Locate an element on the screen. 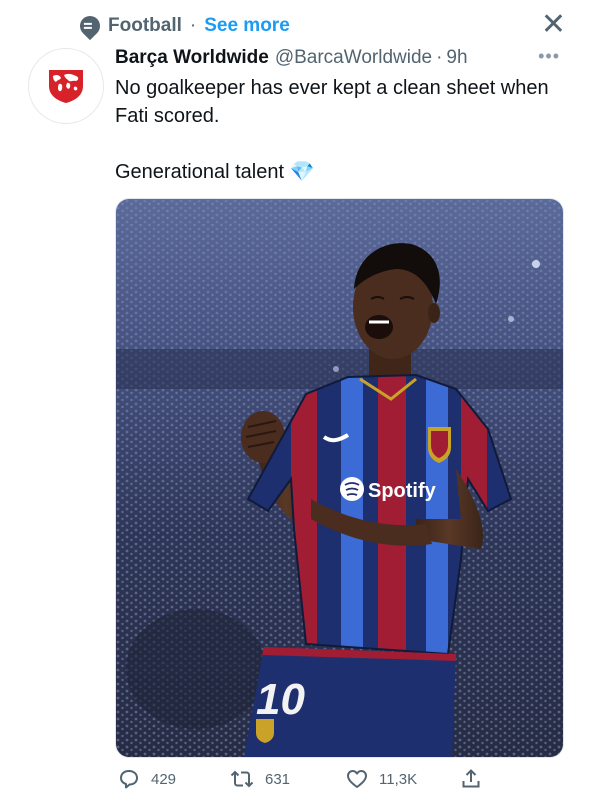  gem-emoji: 💎 is located at coordinates (302, 172).